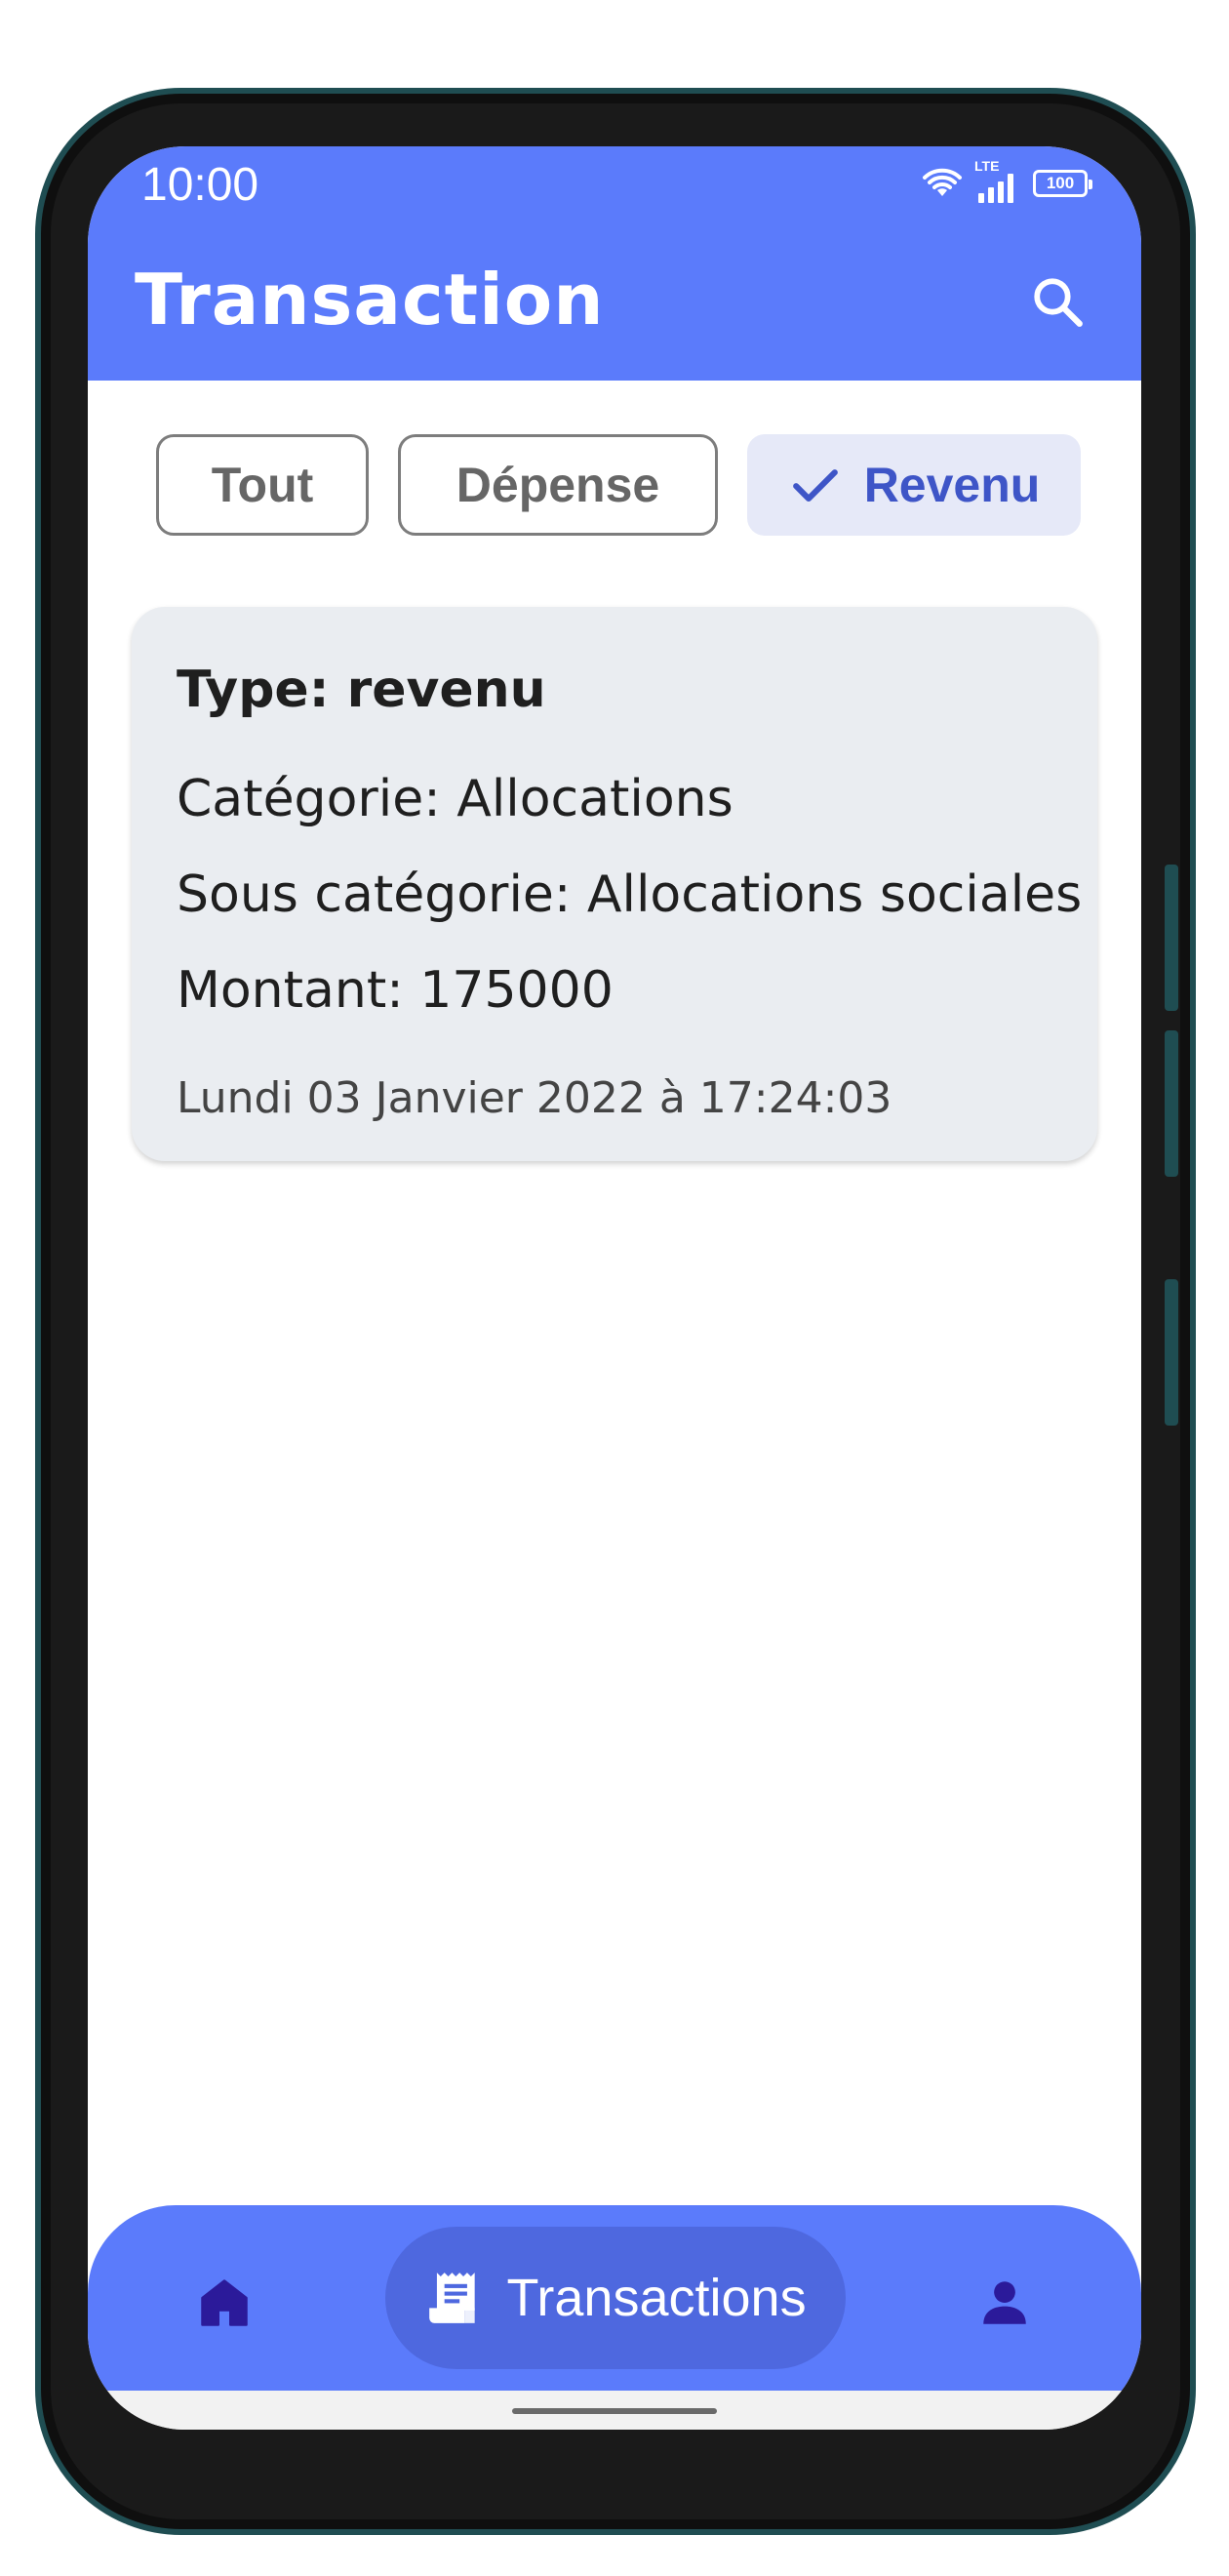 The image size is (1229, 2576). Describe the element at coordinates (997, 180) in the screenshot. I see `cellular-signal-icon: LTE` at that location.